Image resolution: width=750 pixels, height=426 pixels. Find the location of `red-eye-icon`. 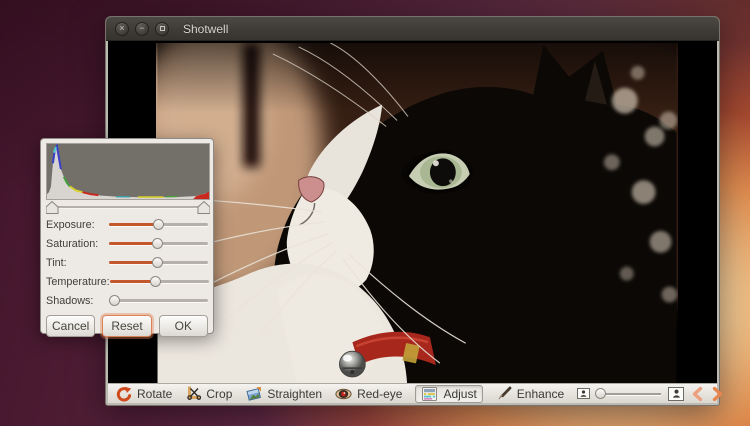

red-eye-icon is located at coordinates (343, 393).